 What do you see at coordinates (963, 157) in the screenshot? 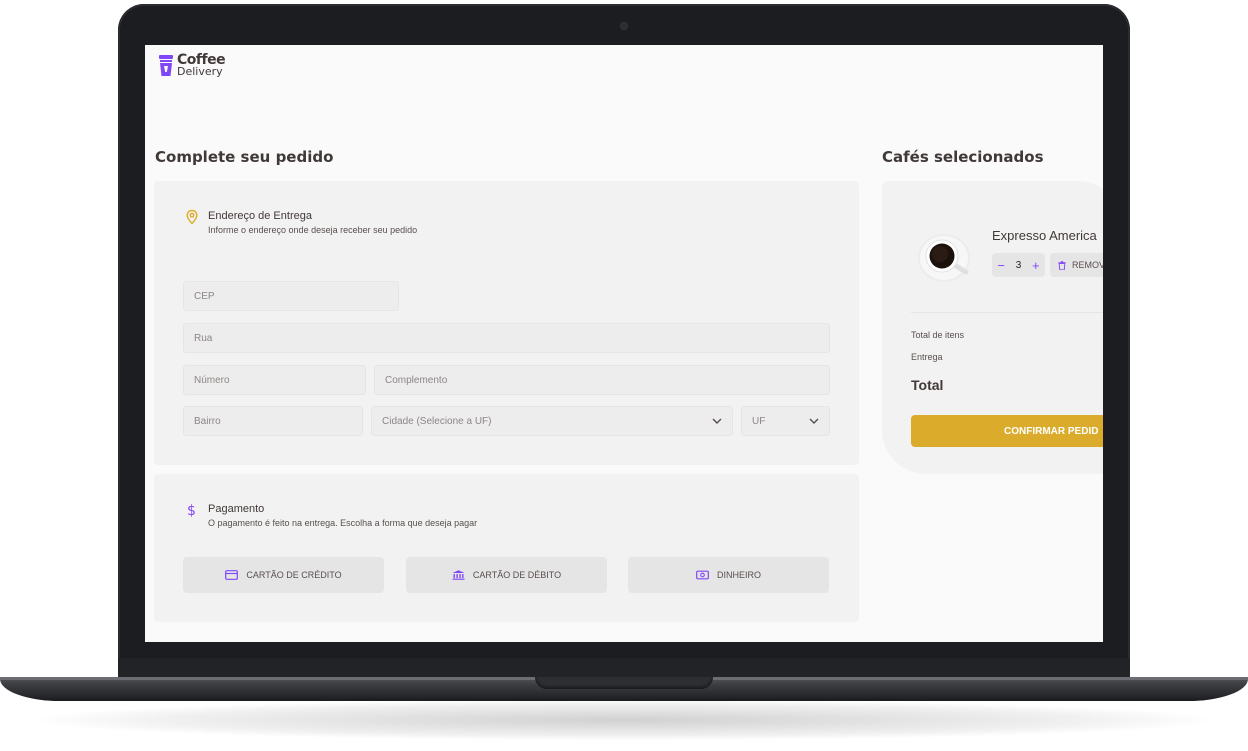
I see `cart-title: Cafés selecionados` at bounding box center [963, 157].